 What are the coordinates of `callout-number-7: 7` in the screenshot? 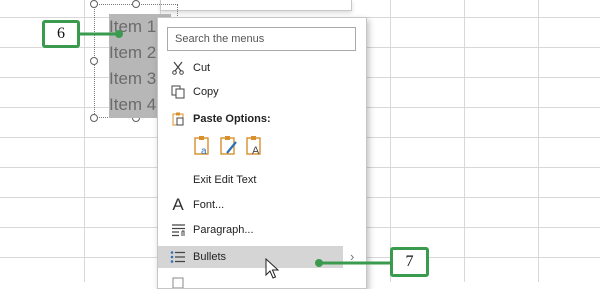 It's located at (409, 262).